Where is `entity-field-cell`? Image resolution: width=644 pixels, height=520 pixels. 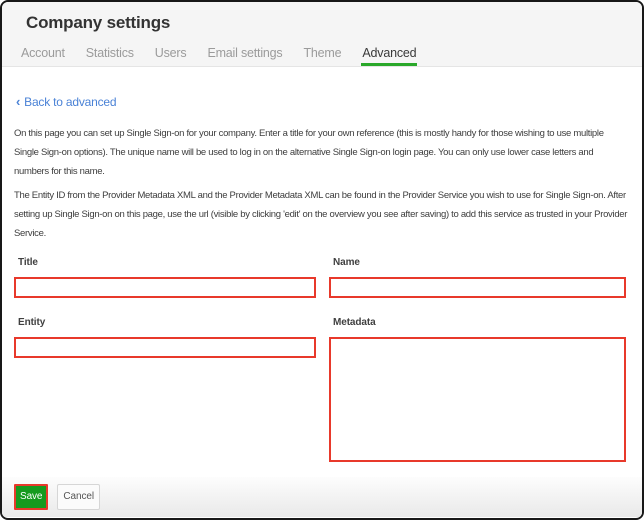
entity-field-cell is located at coordinates (165, 347).